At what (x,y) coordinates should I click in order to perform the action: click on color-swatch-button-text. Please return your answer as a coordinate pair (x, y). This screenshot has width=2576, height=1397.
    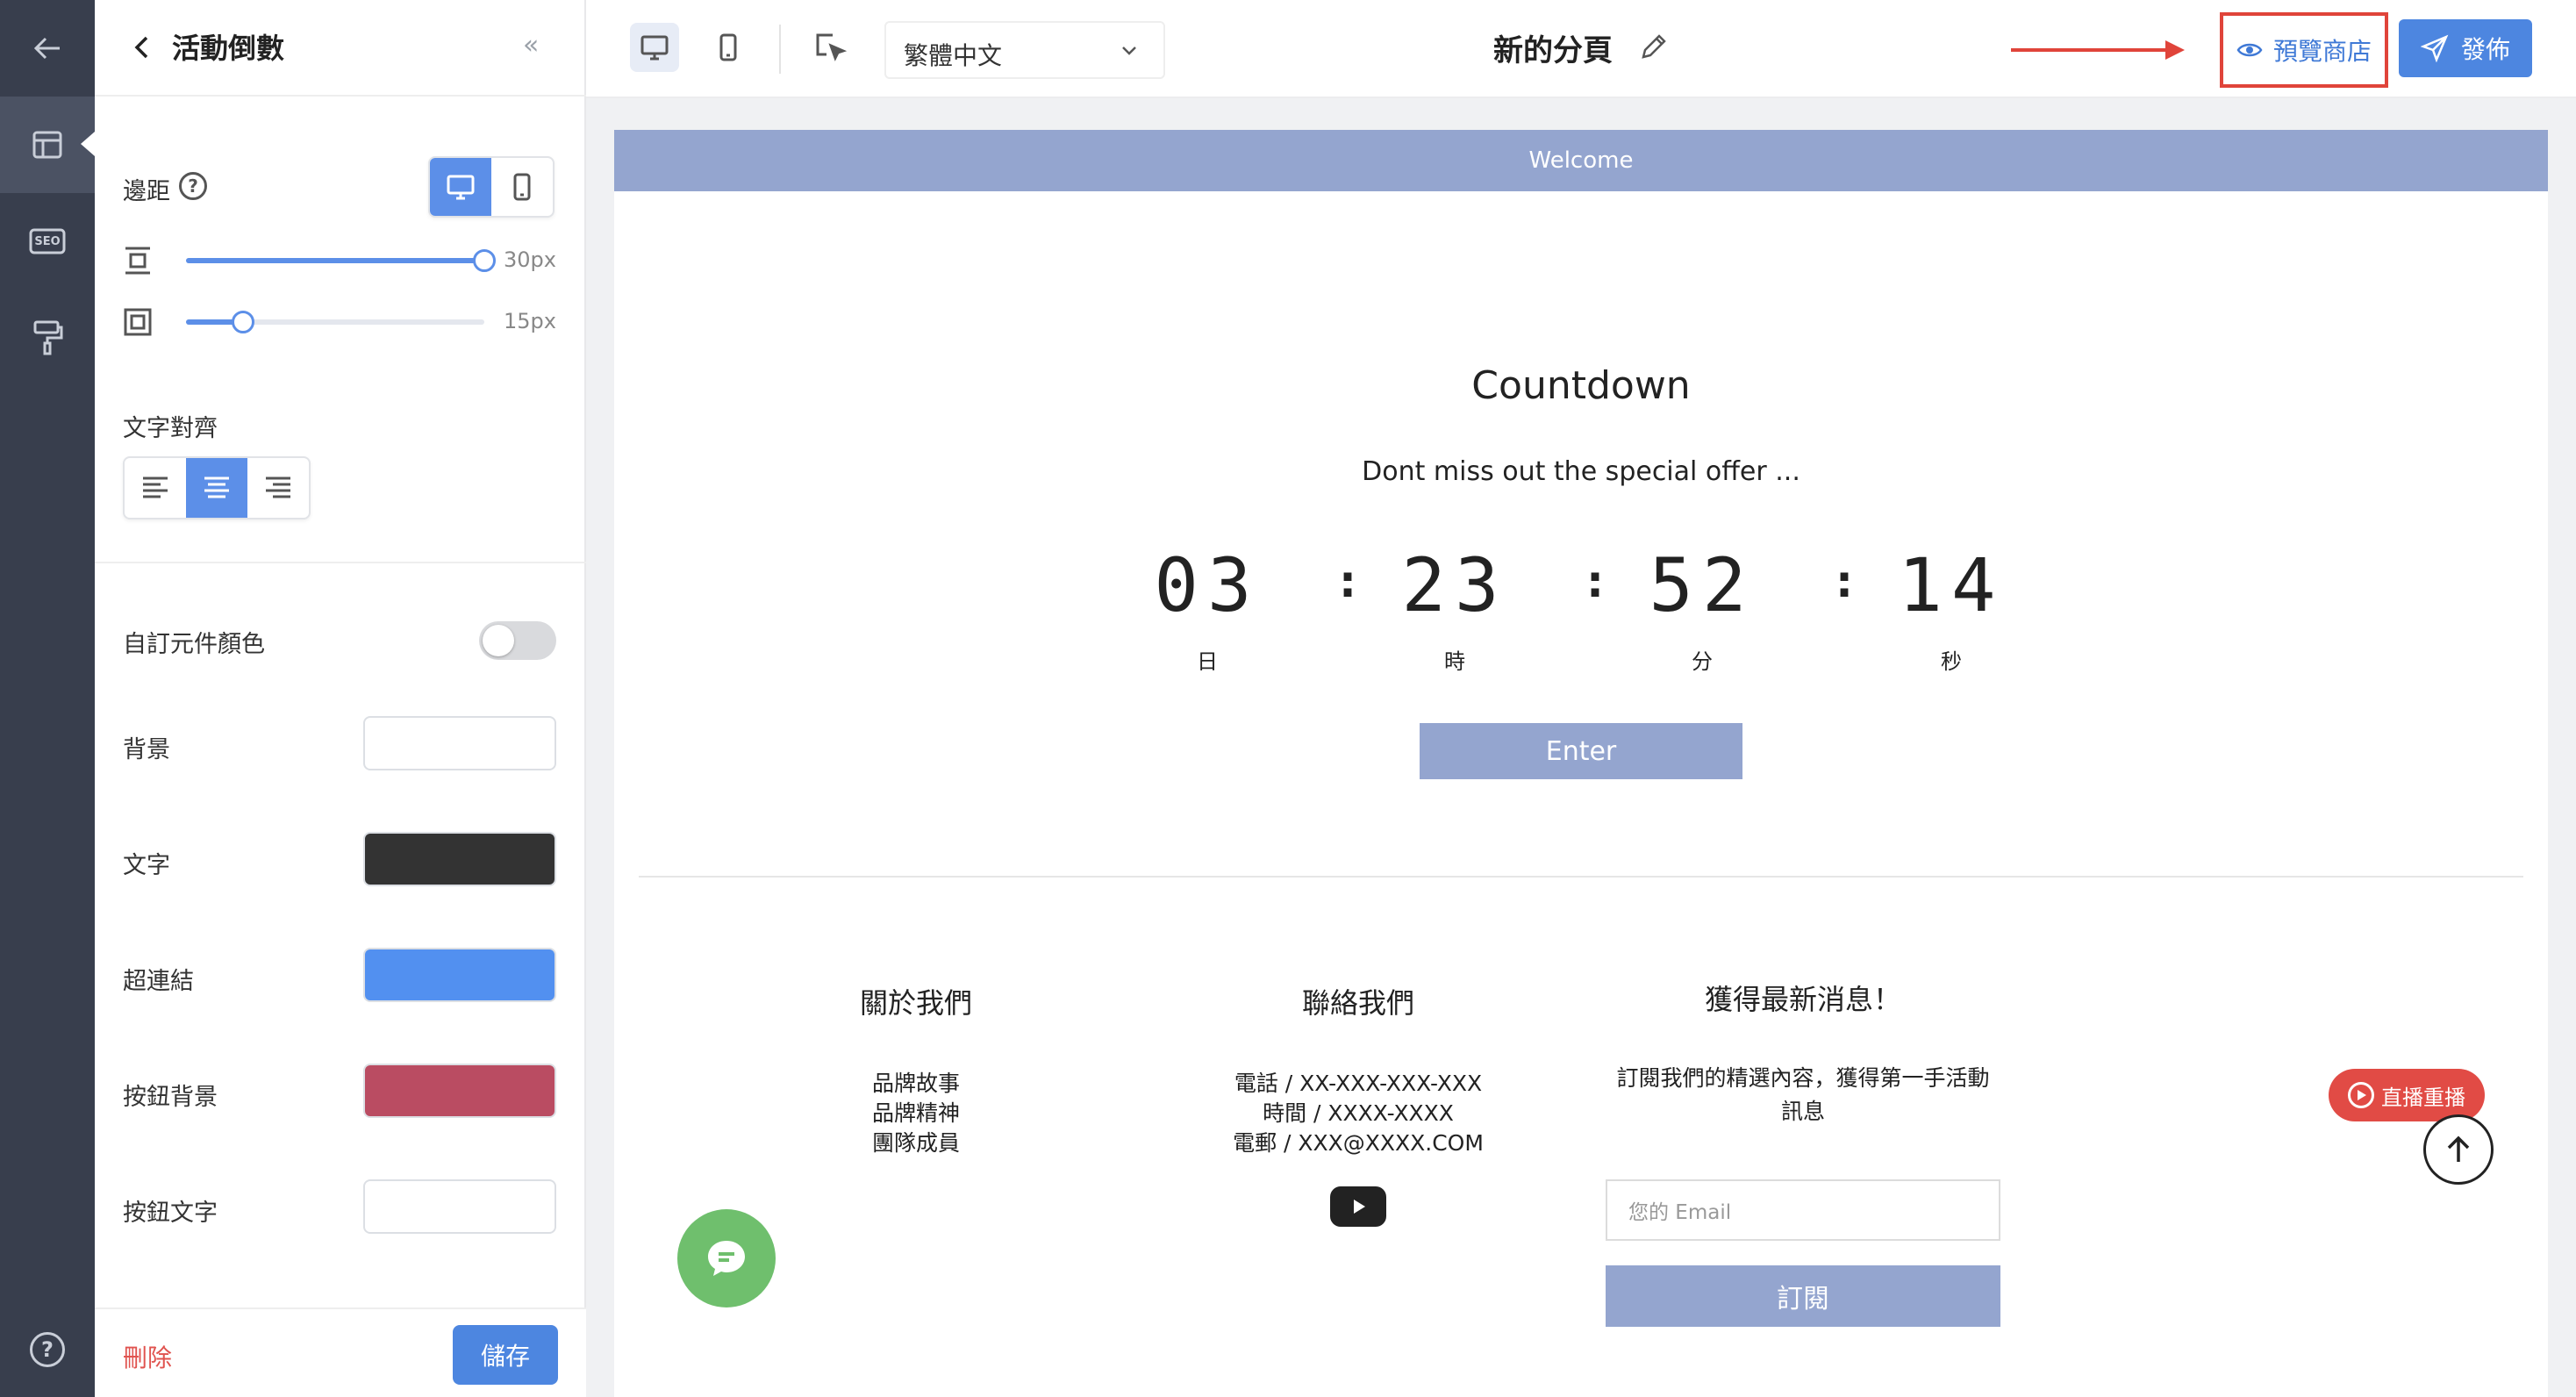
    Looking at the image, I should click on (459, 1206).